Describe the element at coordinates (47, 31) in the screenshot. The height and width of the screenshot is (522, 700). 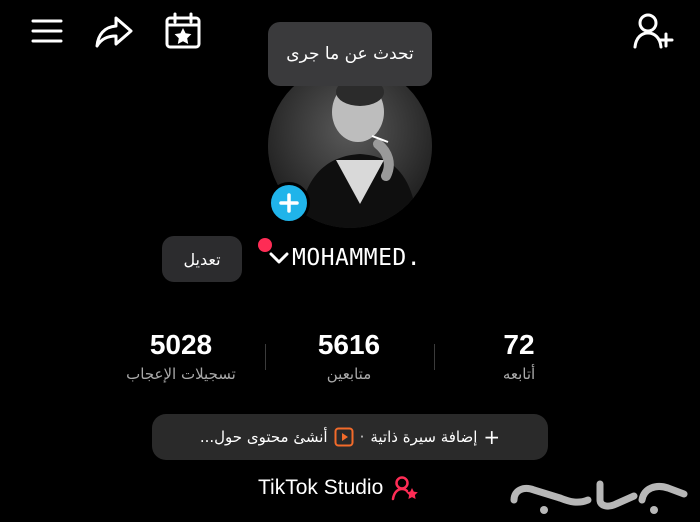
I see `menu-icon` at that location.